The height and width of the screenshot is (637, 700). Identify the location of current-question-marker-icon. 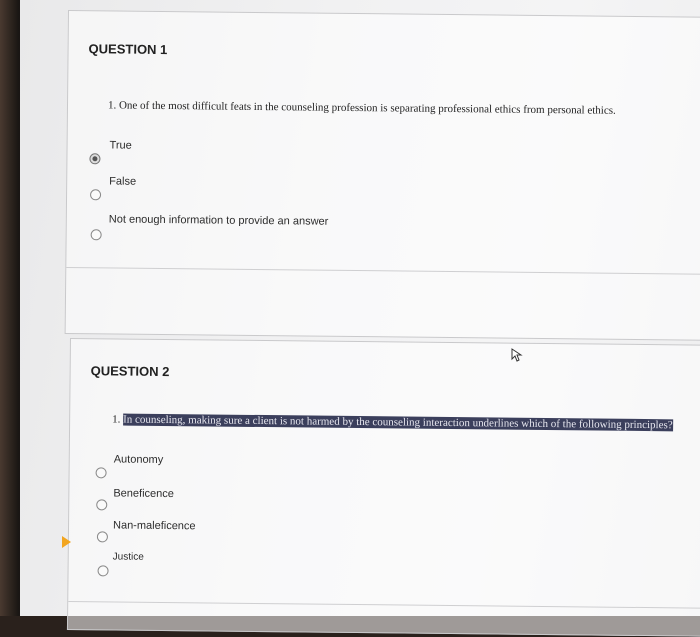
(66, 542).